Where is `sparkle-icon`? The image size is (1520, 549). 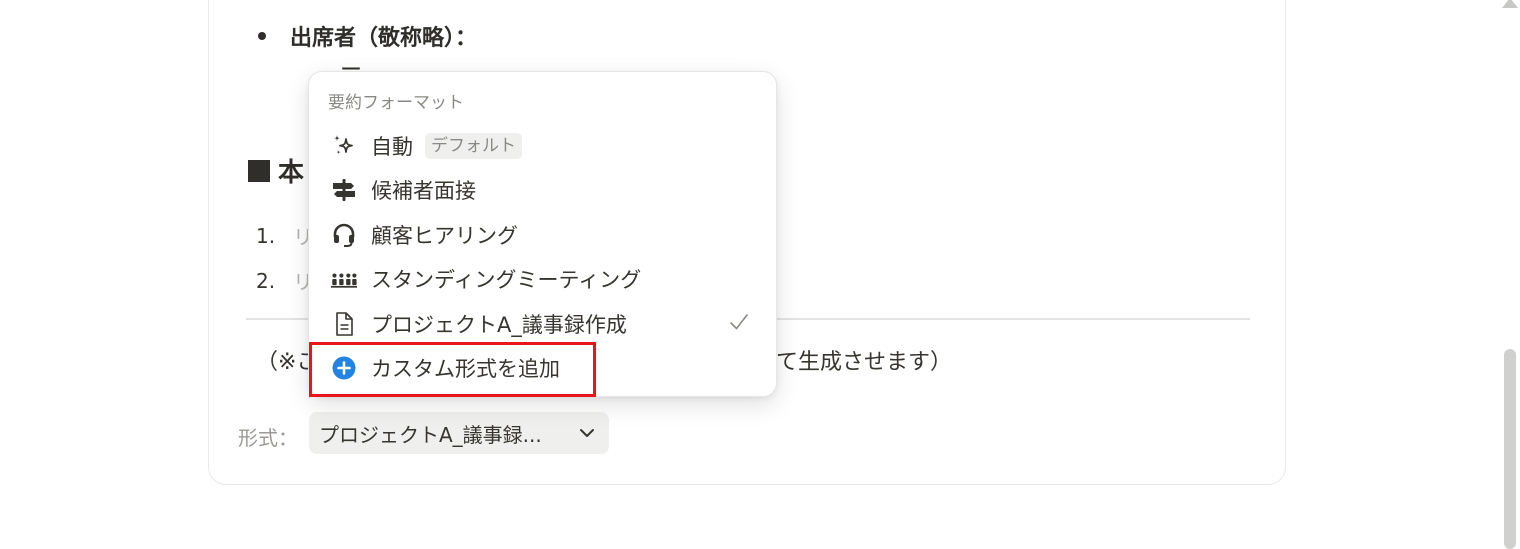
sparkle-icon is located at coordinates (344, 146).